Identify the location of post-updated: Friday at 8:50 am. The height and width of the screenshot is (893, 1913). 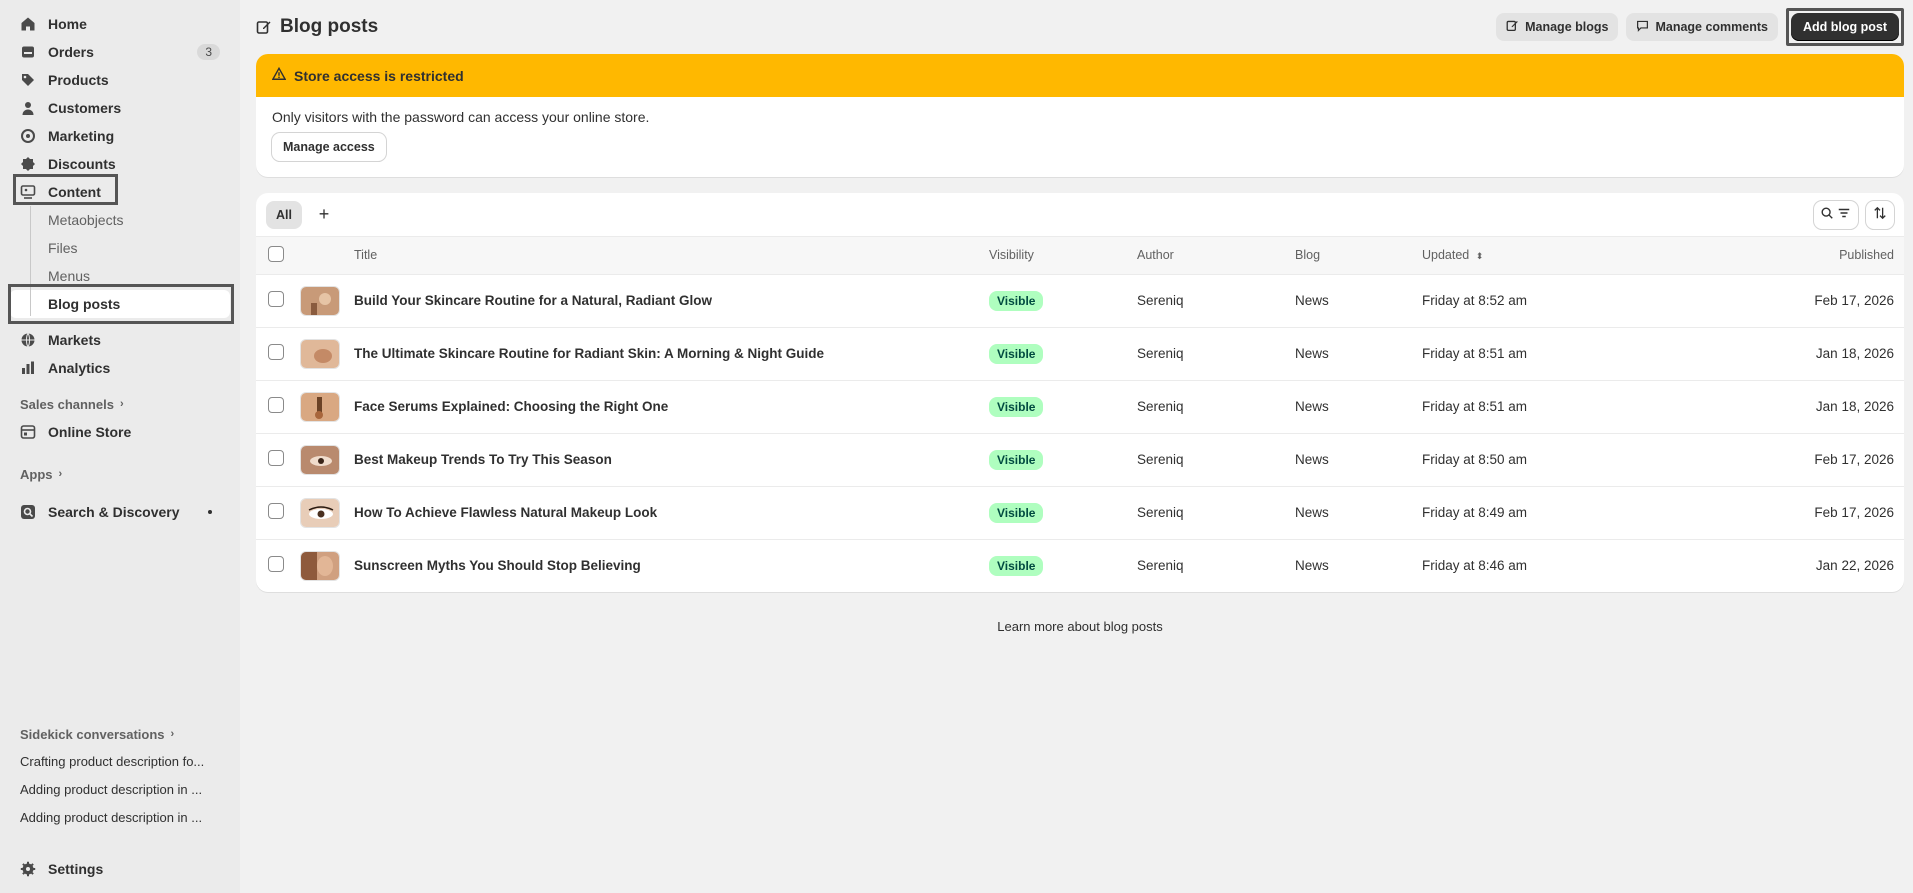
(1552, 460).